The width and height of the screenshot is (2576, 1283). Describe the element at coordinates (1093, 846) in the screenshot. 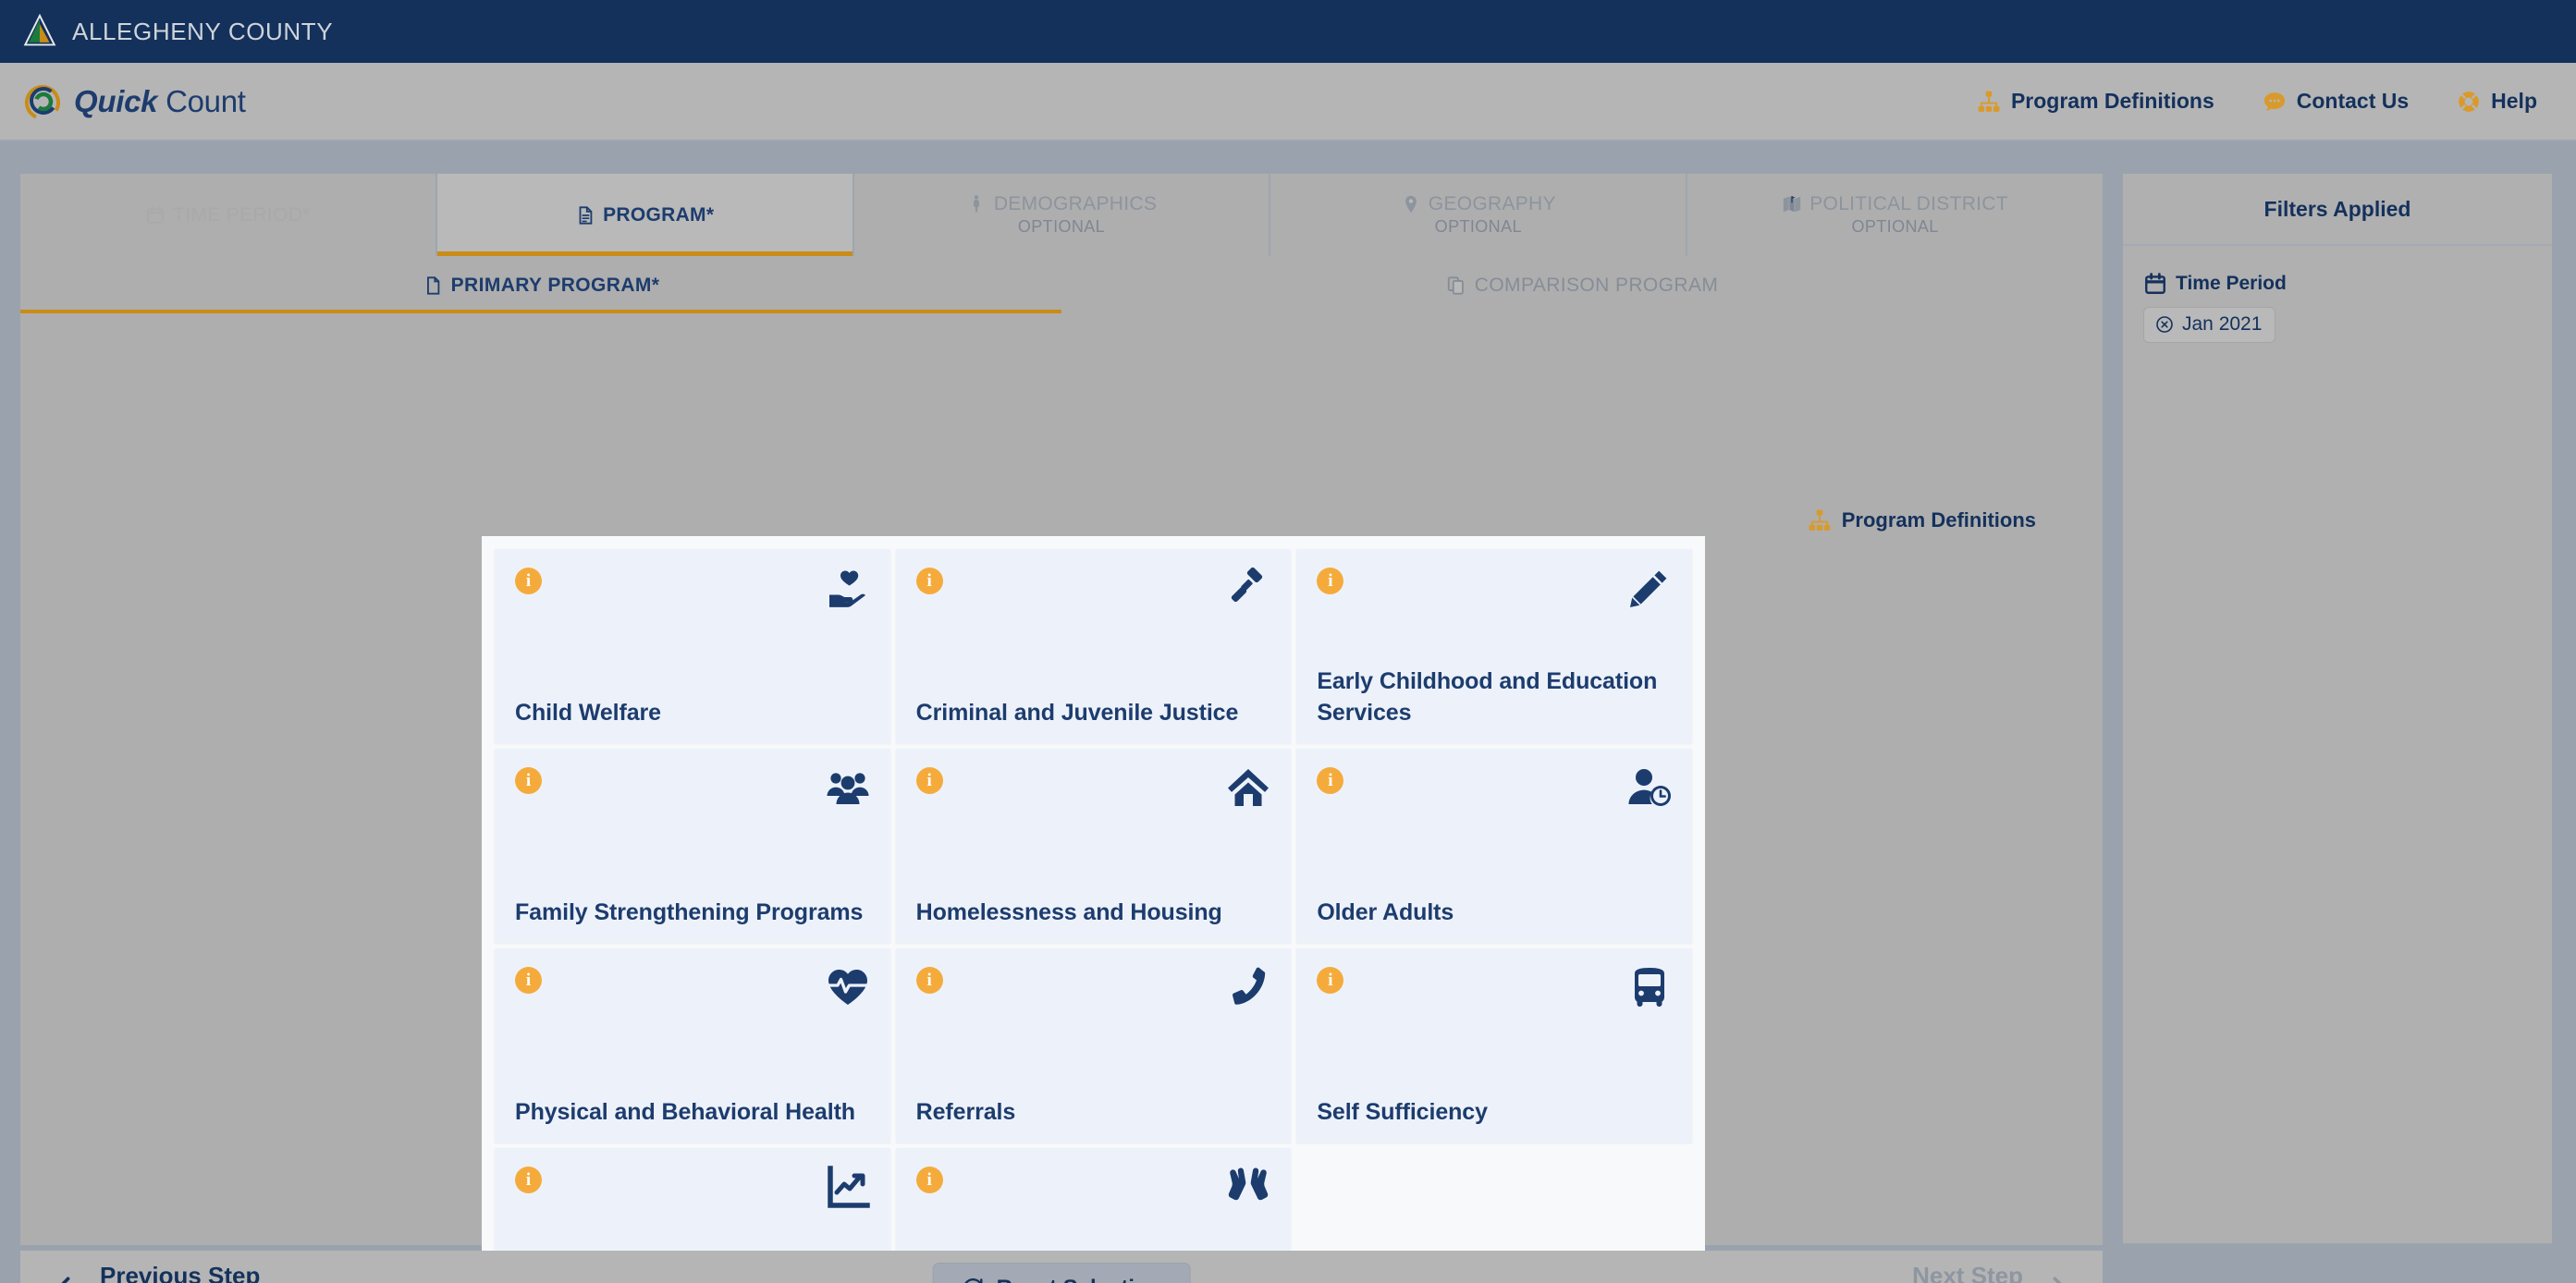

I see `program-card-homelessness-and-housing: i Homelessness and Housing` at that location.